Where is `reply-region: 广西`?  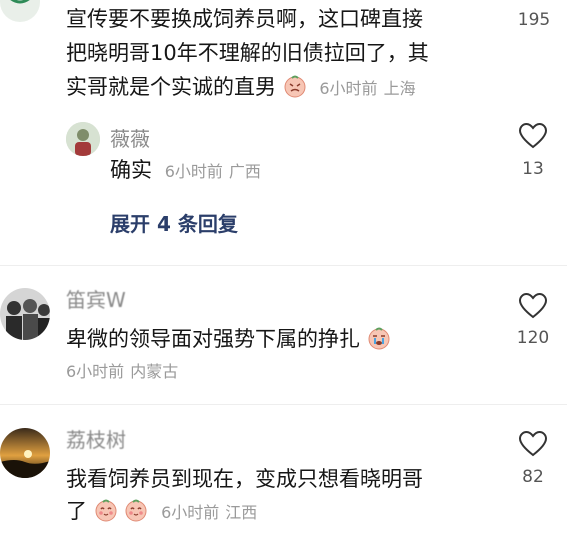
reply-region: 广西 is located at coordinates (244, 171).